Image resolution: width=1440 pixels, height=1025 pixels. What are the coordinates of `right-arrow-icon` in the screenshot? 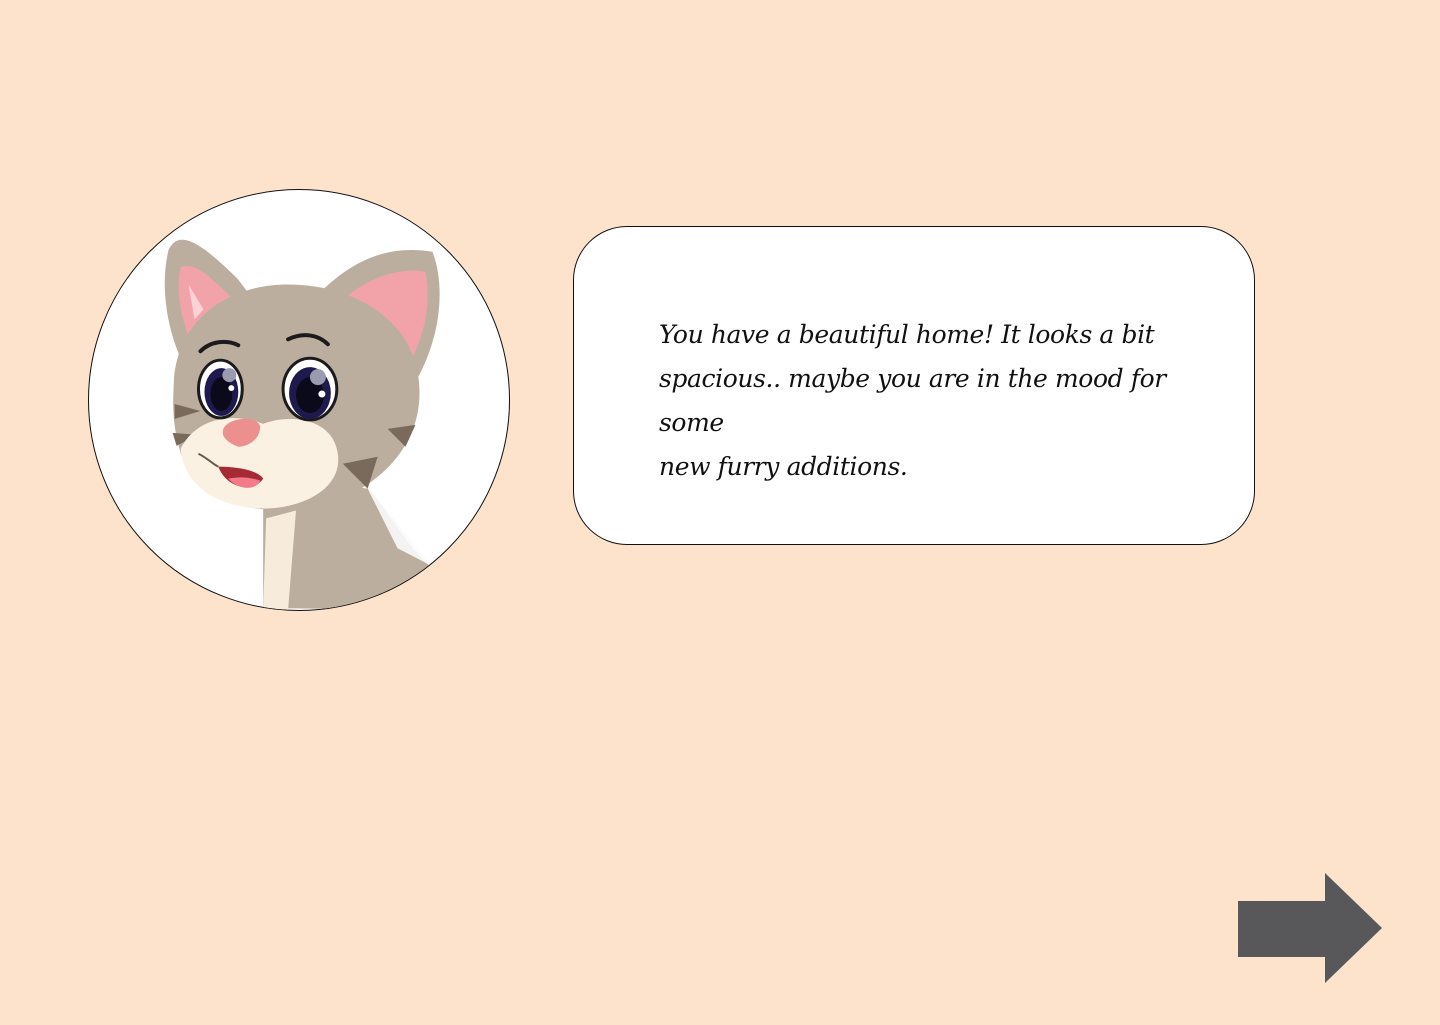 It's located at (1310, 928).